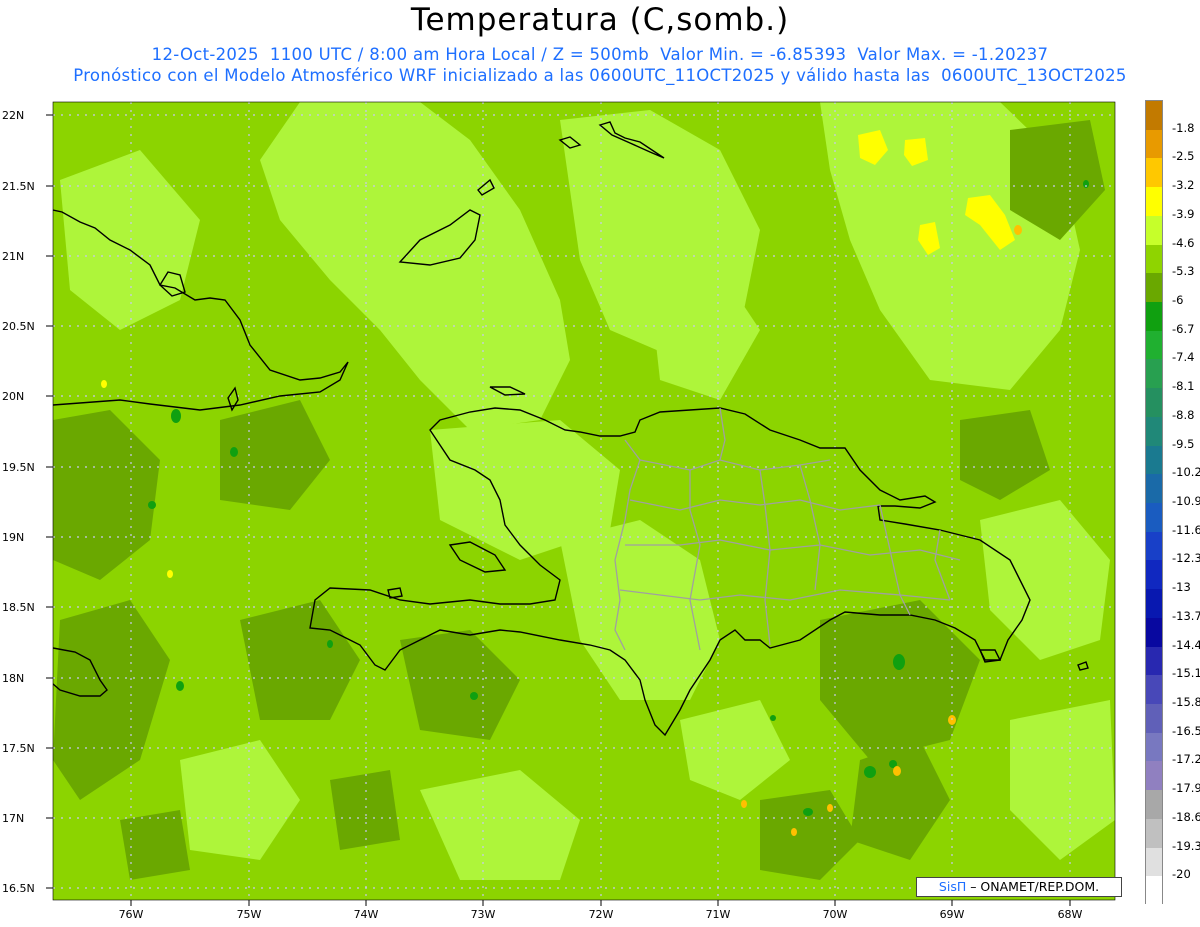 The width and height of the screenshot is (1200, 927). I want to click on colorbar-label: -14.4, so click(1186, 644).